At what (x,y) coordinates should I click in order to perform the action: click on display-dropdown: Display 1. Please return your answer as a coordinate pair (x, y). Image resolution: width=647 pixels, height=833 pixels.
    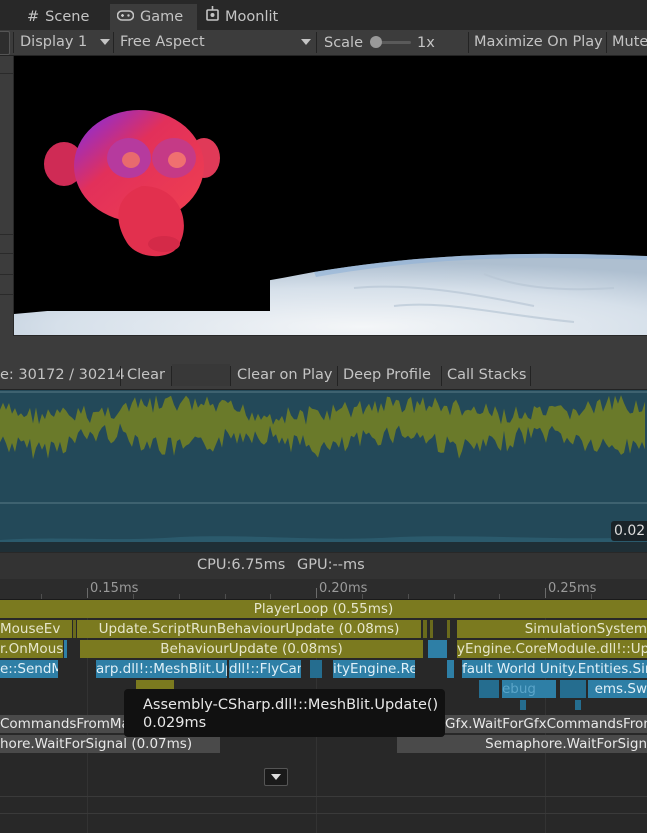
    Looking at the image, I should click on (66, 42).